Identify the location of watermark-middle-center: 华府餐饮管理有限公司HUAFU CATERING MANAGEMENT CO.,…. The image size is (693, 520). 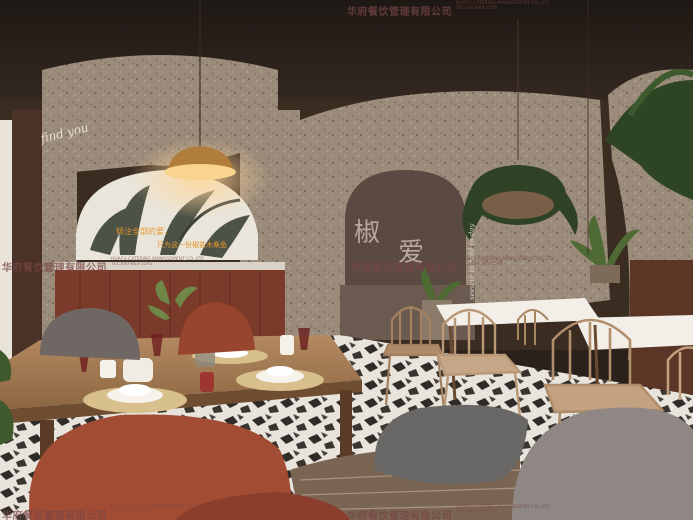
(453, 265).